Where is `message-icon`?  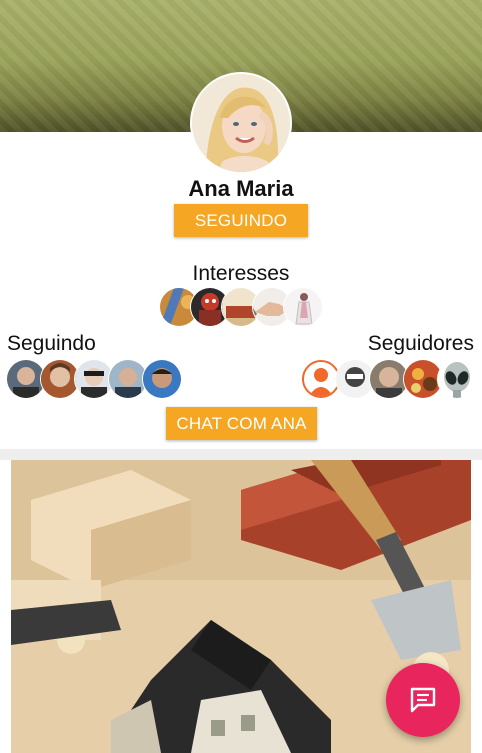 message-icon is located at coordinates (423, 700).